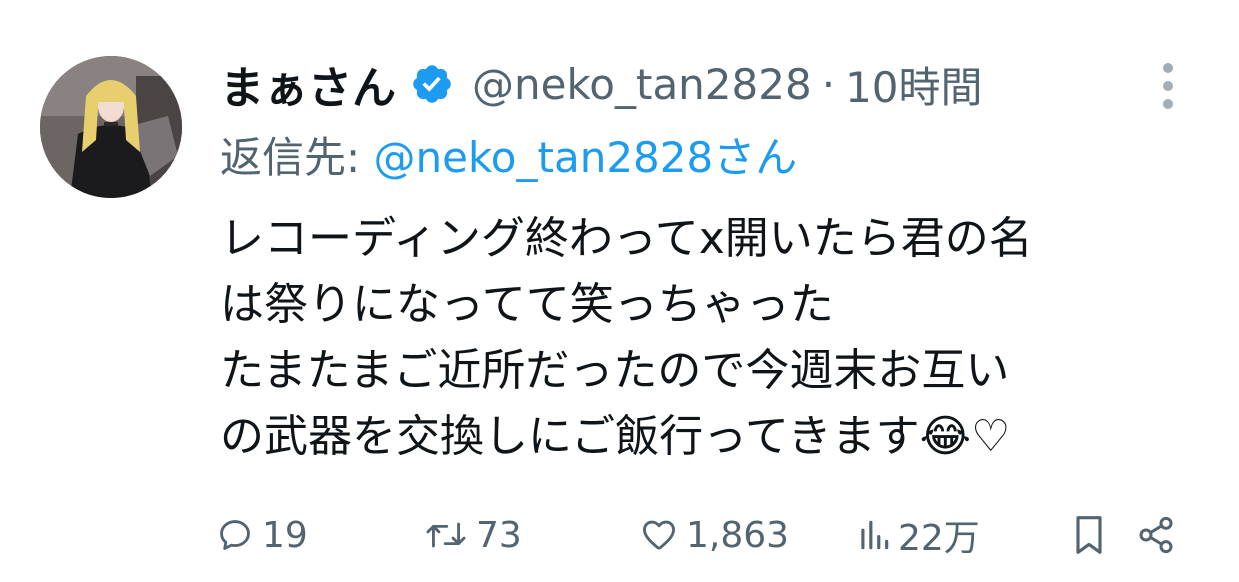 The image size is (1239, 582). What do you see at coordinates (499, 535) in the screenshot?
I see `repost-count: 73` at bounding box center [499, 535].